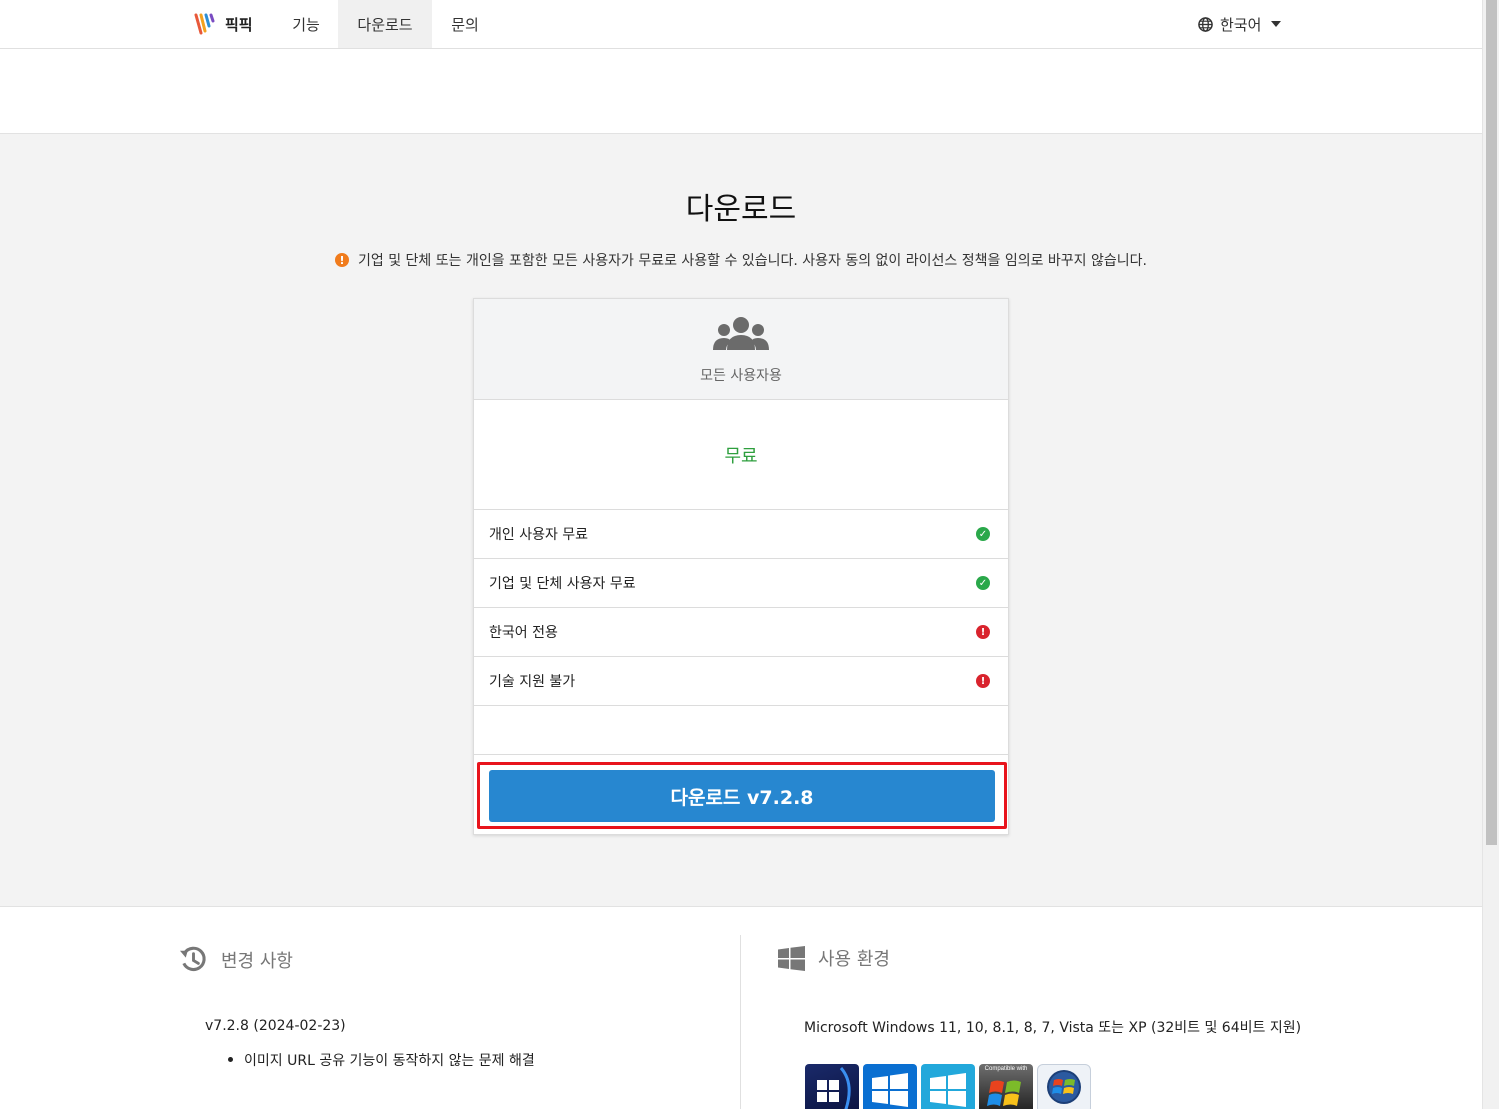 This screenshot has width=1499, height=1109. I want to click on users-icon, so click(741, 333).